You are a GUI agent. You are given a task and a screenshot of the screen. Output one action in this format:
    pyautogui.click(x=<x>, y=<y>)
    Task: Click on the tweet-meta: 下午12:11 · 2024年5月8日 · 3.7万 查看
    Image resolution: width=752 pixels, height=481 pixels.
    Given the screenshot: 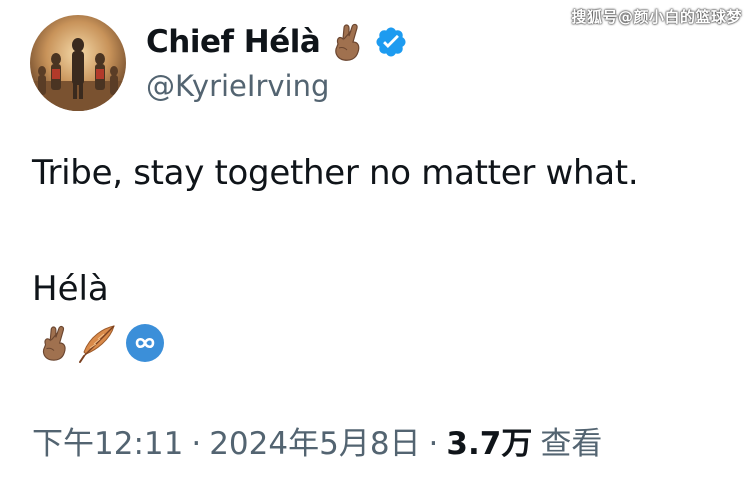 What is the action you would take?
    pyautogui.click(x=317, y=440)
    